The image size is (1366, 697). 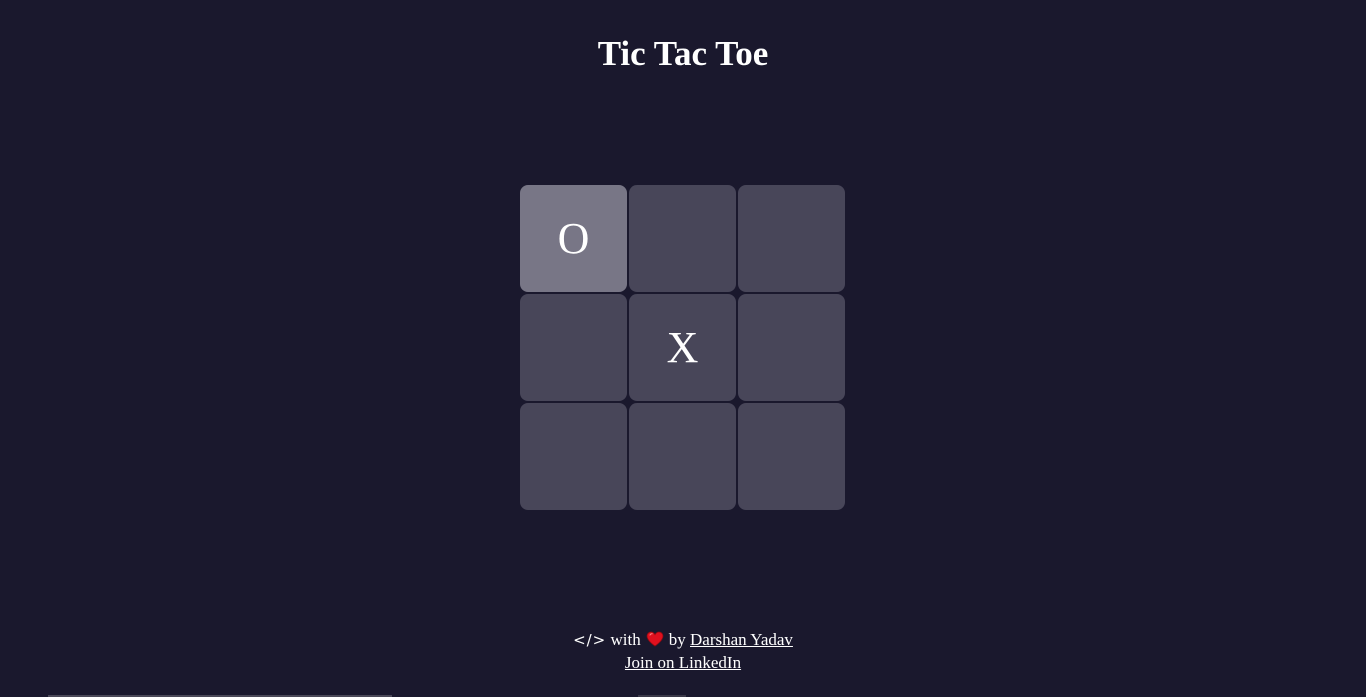 I want to click on board-cell-5: X, so click(x=682, y=347).